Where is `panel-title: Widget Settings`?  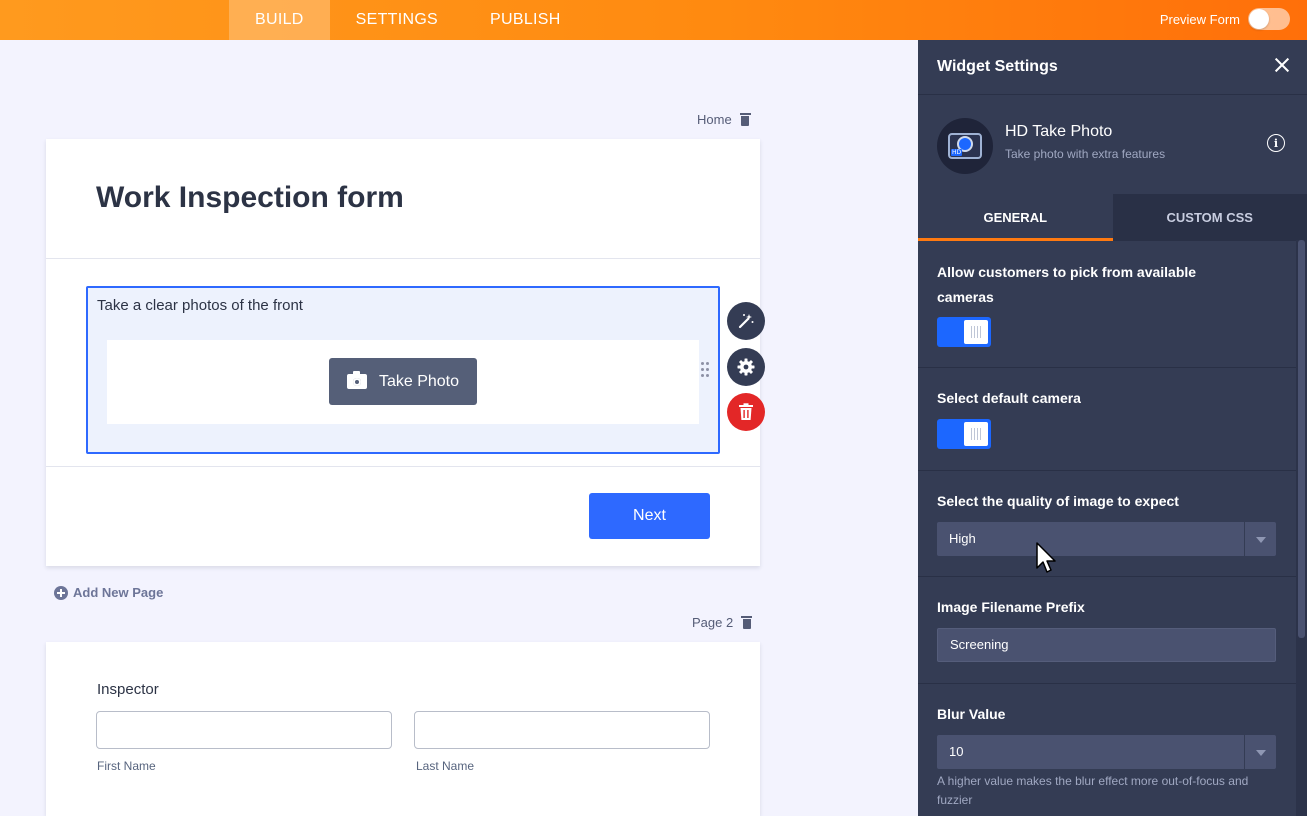
panel-title: Widget Settings is located at coordinates (997, 66).